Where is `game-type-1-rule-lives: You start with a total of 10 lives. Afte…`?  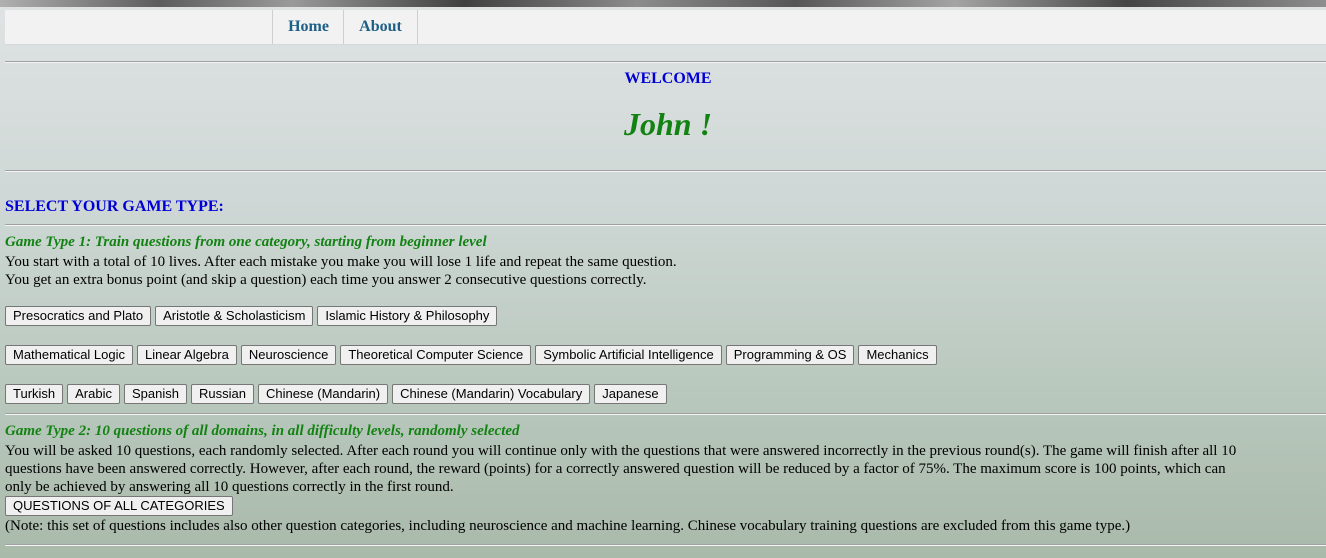
game-type-1-rule-lives: You start with a total of 10 lives. Afte… is located at coordinates (341, 262).